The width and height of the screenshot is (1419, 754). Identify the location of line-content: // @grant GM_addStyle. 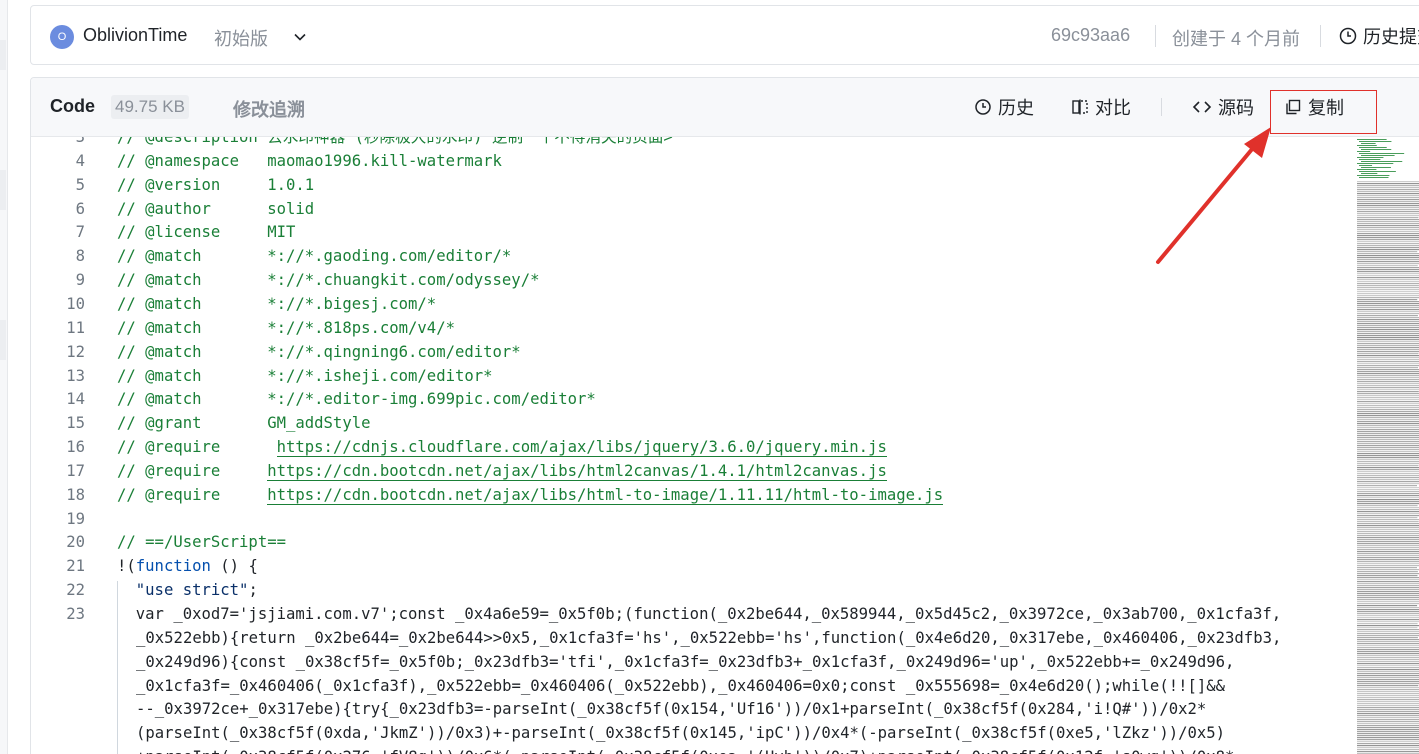
(244, 423).